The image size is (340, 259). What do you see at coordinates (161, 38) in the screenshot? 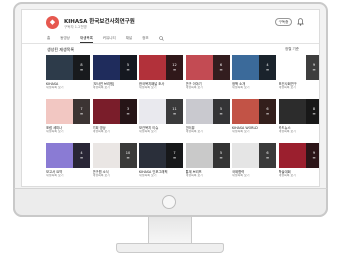
I see `search-icon` at bounding box center [161, 38].